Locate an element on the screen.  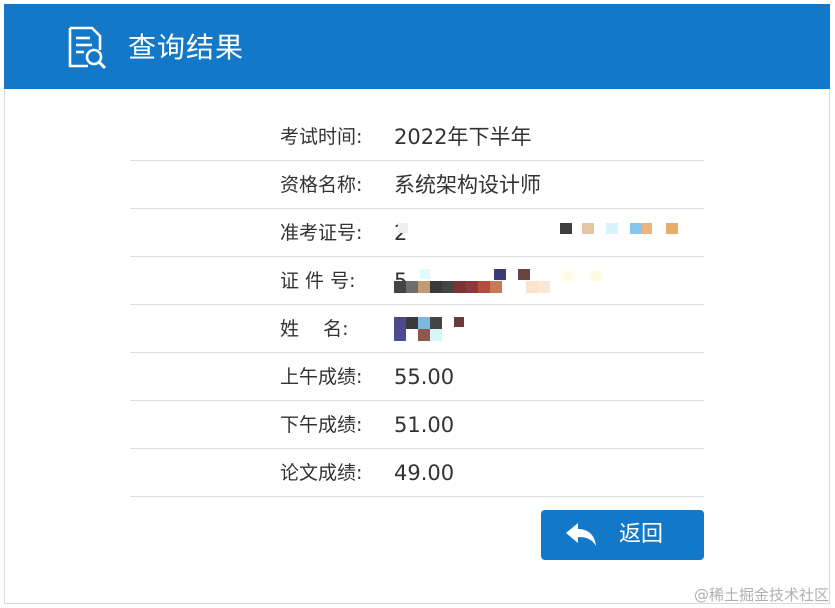
qualification-label: 资格名称: is located at coordinates (321, 185).